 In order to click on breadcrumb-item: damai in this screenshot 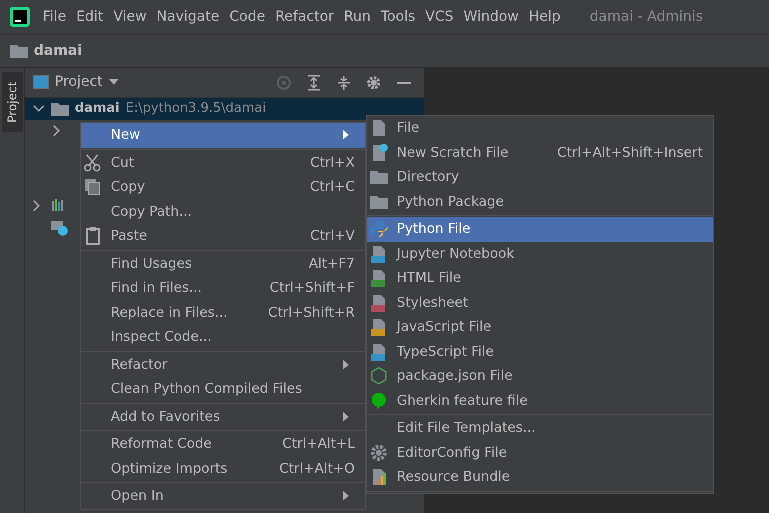, I will do `click(58, 51)`.